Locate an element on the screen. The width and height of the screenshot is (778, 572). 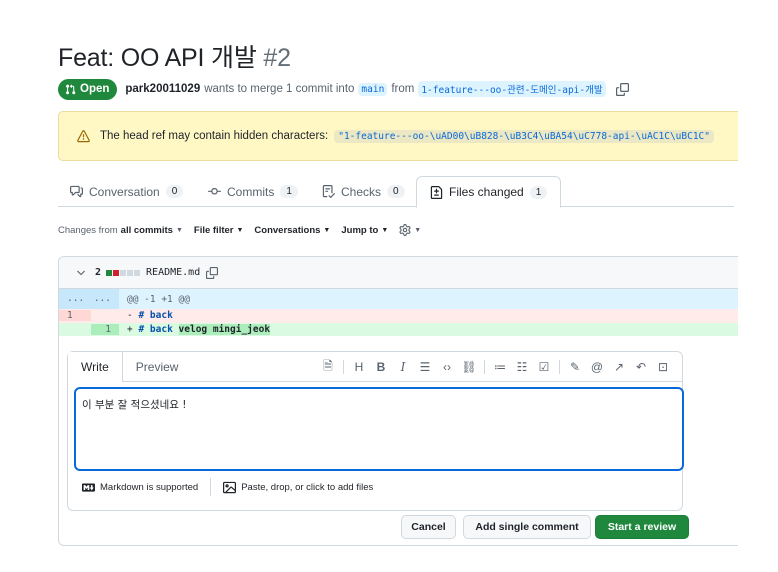
task-list-icon: ☑ is located at coordinates (544, 367).